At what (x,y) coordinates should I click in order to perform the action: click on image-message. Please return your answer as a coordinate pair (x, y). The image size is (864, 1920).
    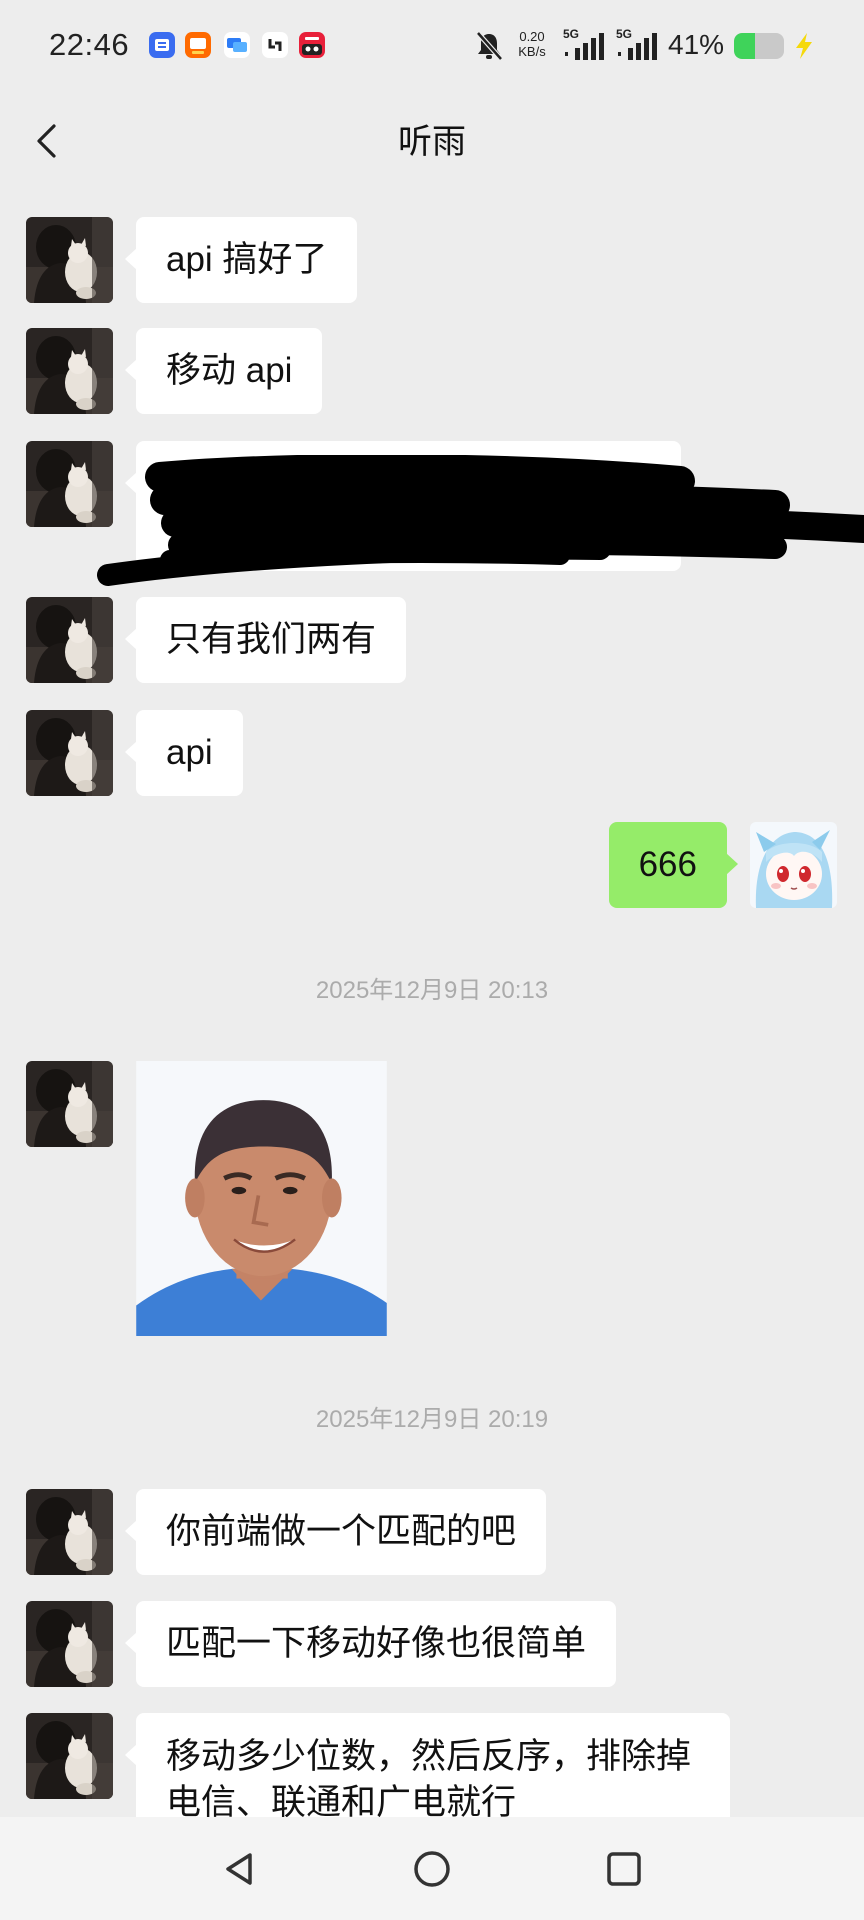
    Looking at the image, I should click on (261, 1198).